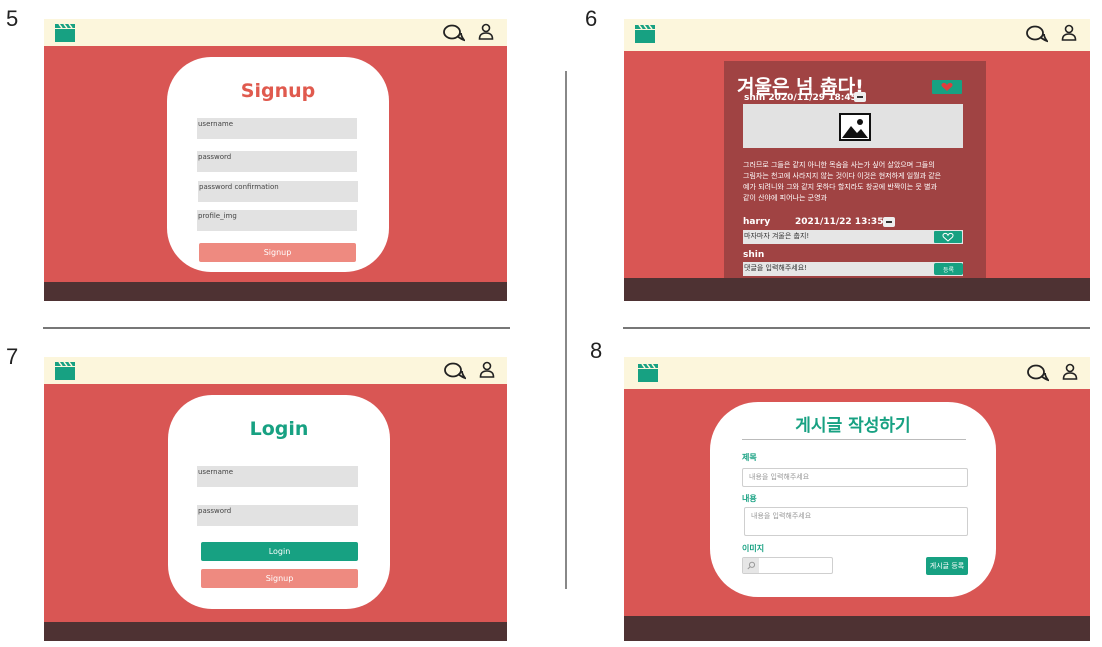  I want to click on vertical-divider, so click(566, 330).